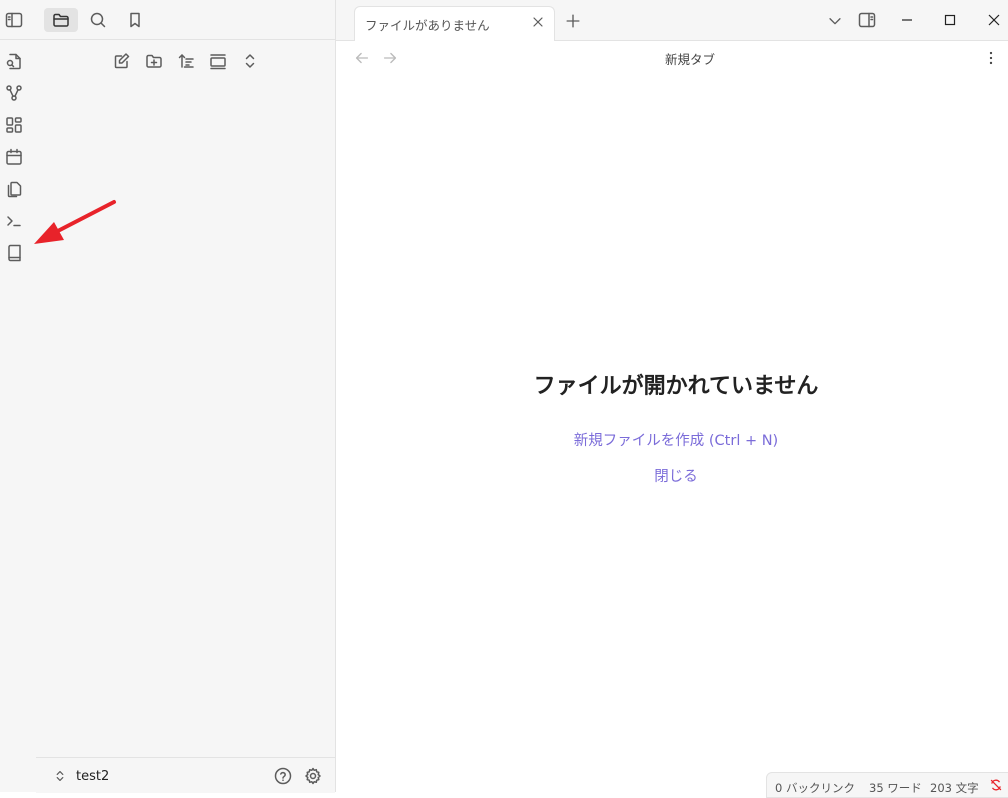  I want to click on collapse-view-icon, so click(218, 61).